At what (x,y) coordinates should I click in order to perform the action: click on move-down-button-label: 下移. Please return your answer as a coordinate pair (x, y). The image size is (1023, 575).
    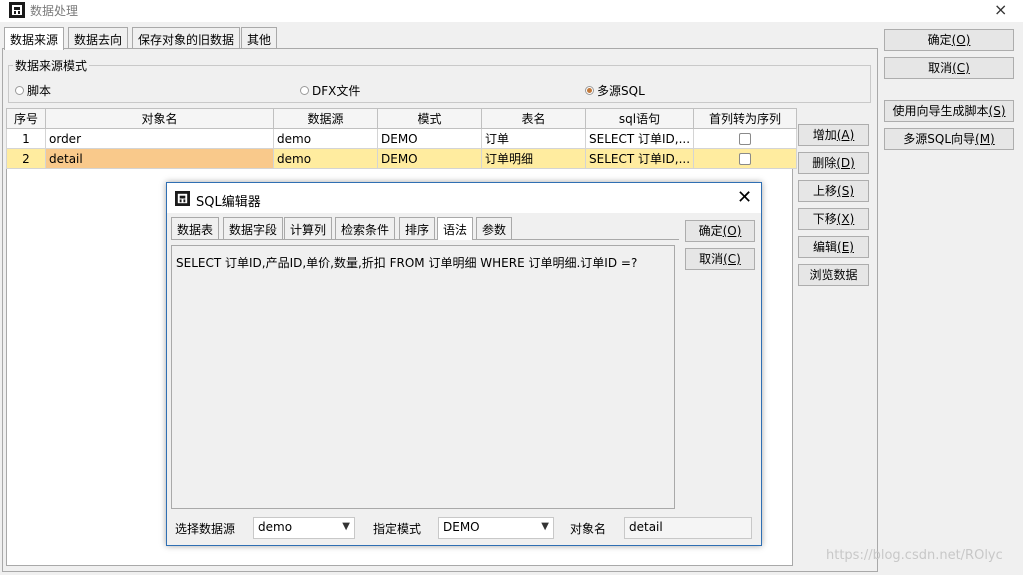
    Looking at the image, I should click on (824, 219).